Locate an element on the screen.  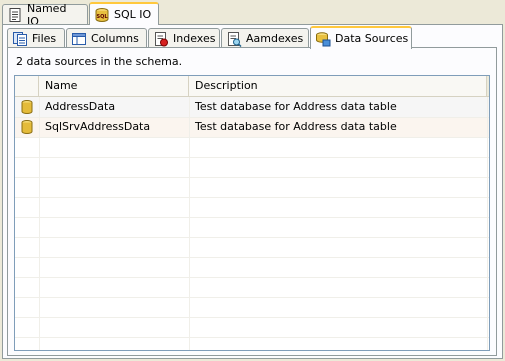
data-sources-icon is located at coordinates (323, 38).